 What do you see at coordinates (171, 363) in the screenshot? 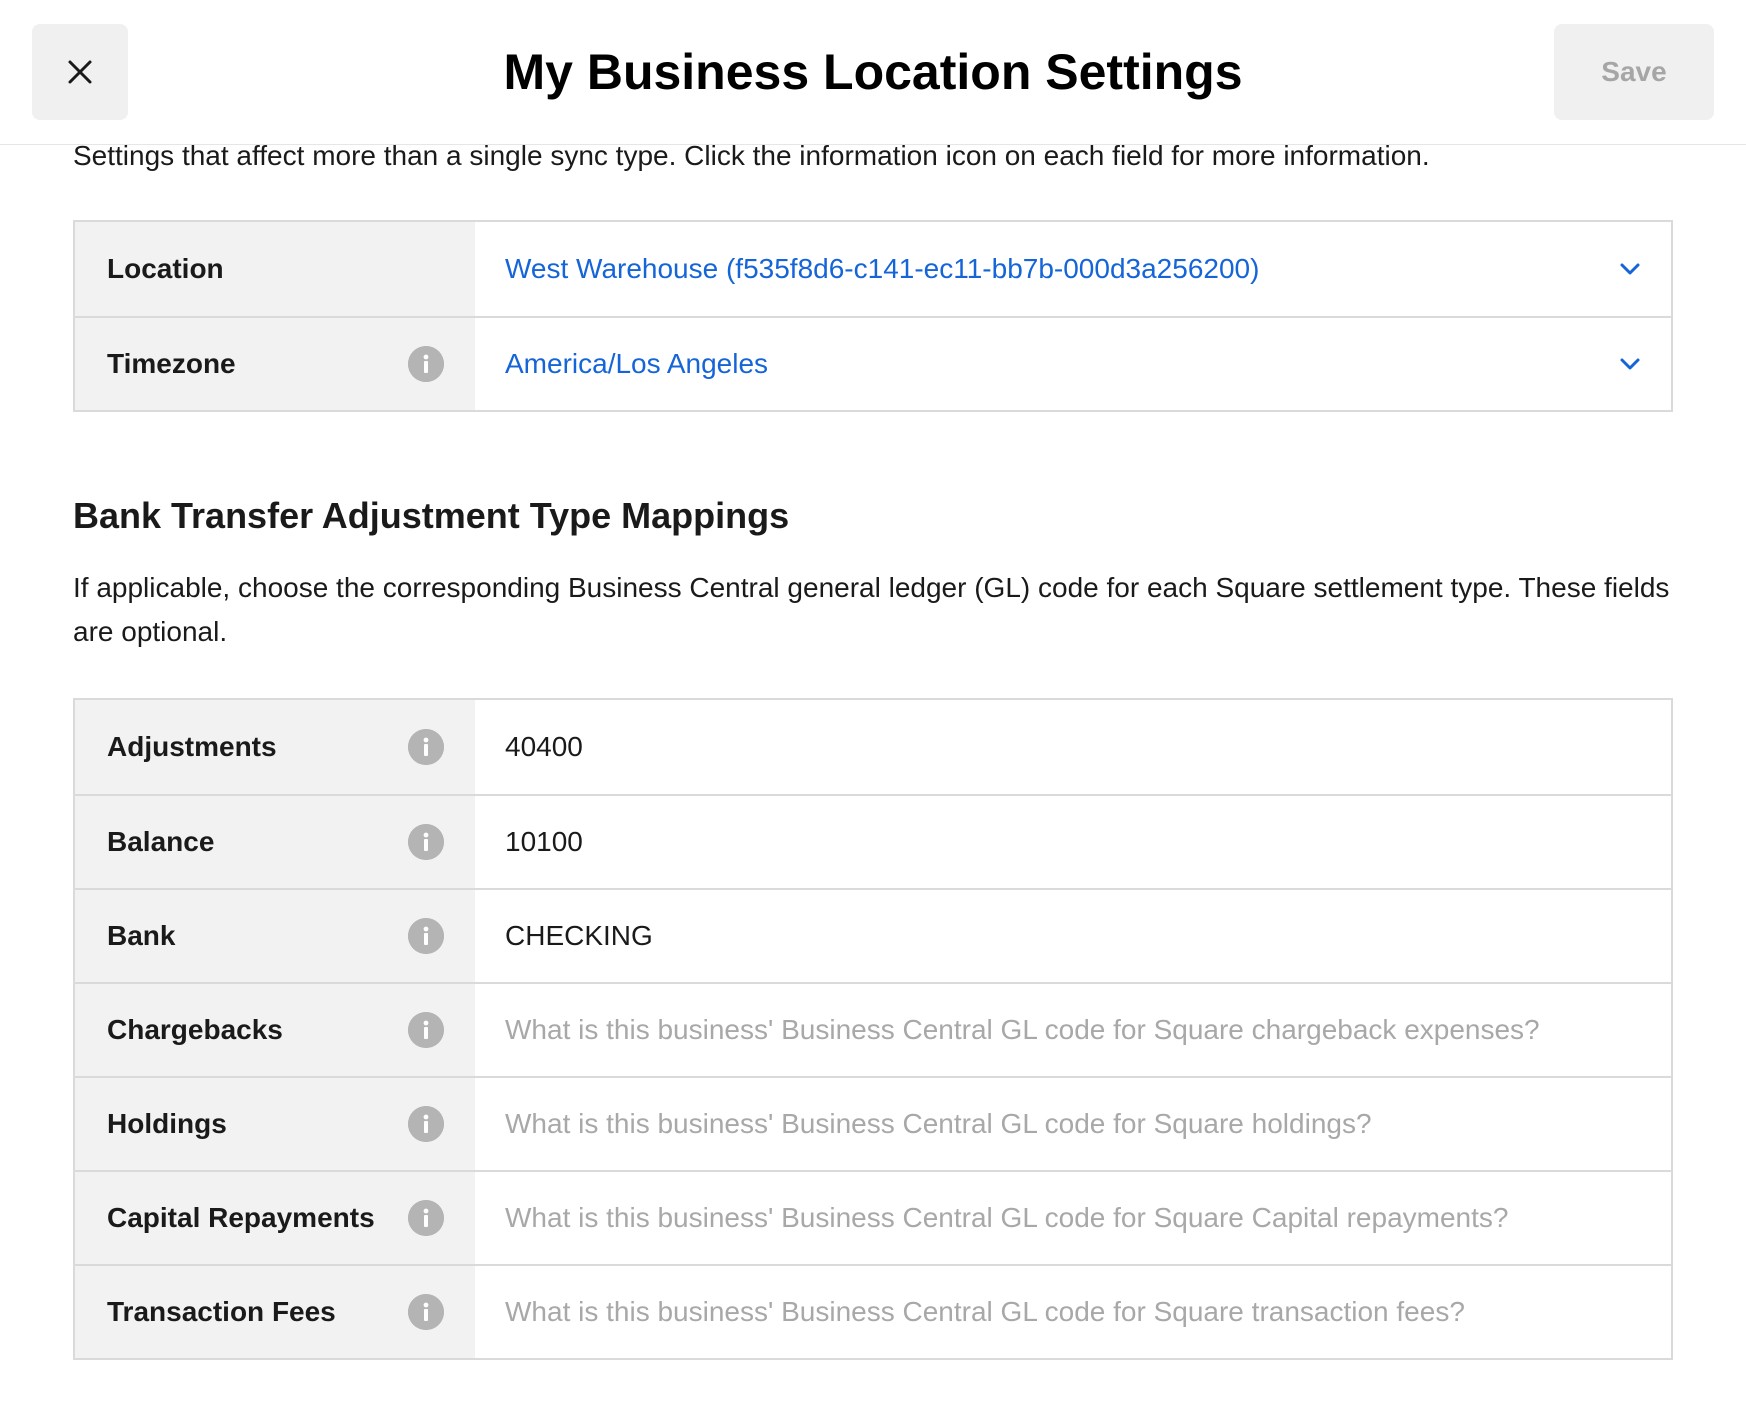
I see `field-label-text: Timezone` at bounding box center [171, 363].